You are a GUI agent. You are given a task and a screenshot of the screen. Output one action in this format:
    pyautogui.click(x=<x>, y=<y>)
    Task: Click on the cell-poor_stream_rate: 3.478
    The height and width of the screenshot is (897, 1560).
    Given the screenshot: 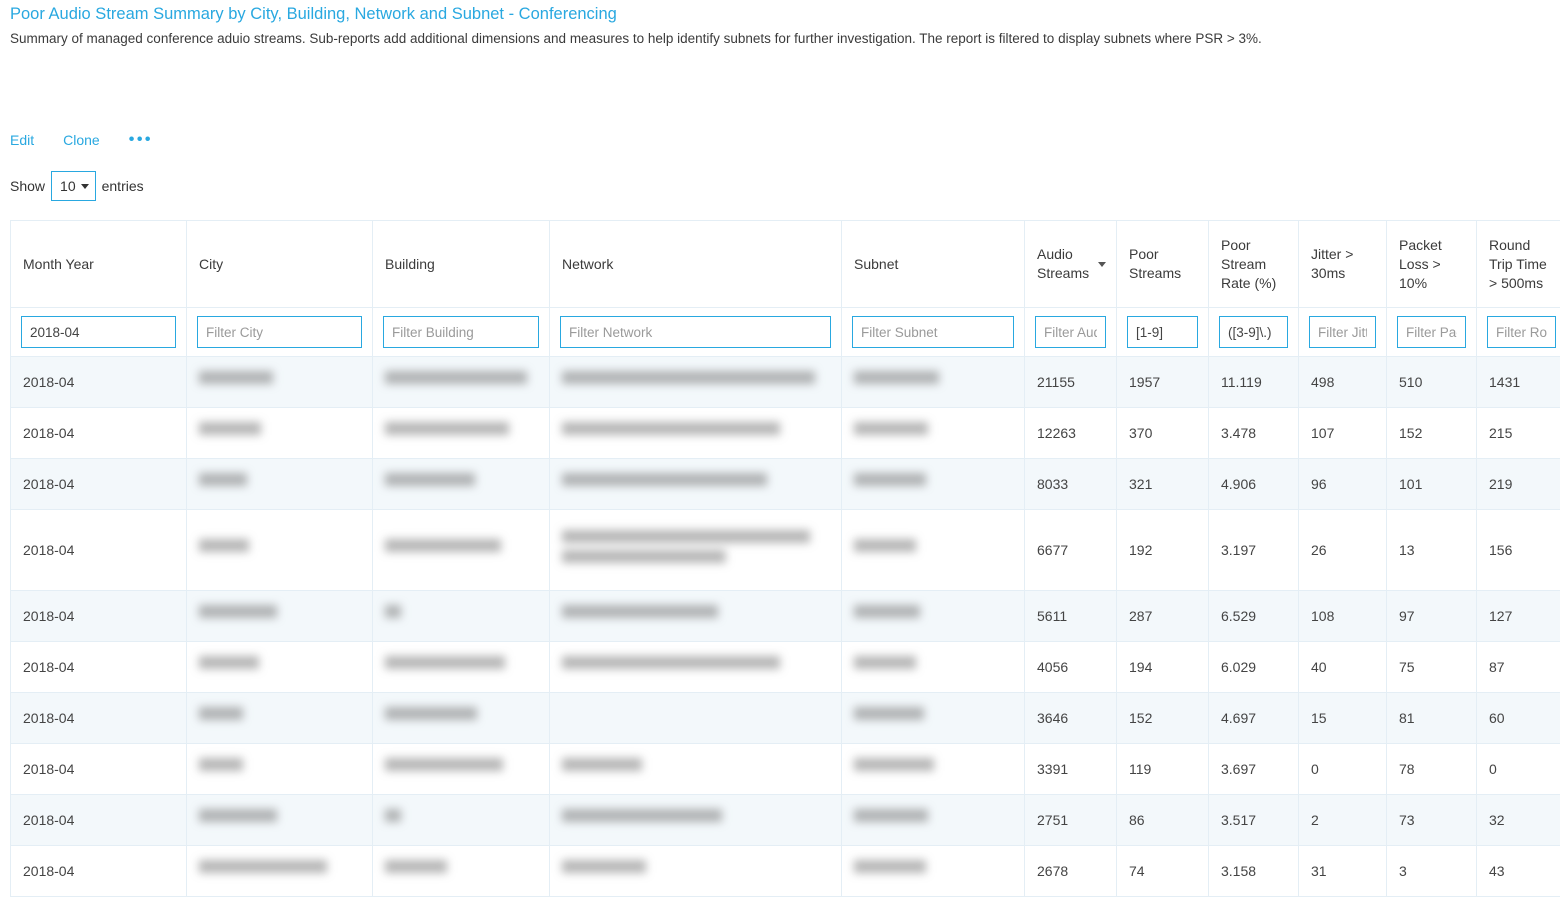 What is the action you would take?
    pyautogui.click(x=1254, y=433)
    